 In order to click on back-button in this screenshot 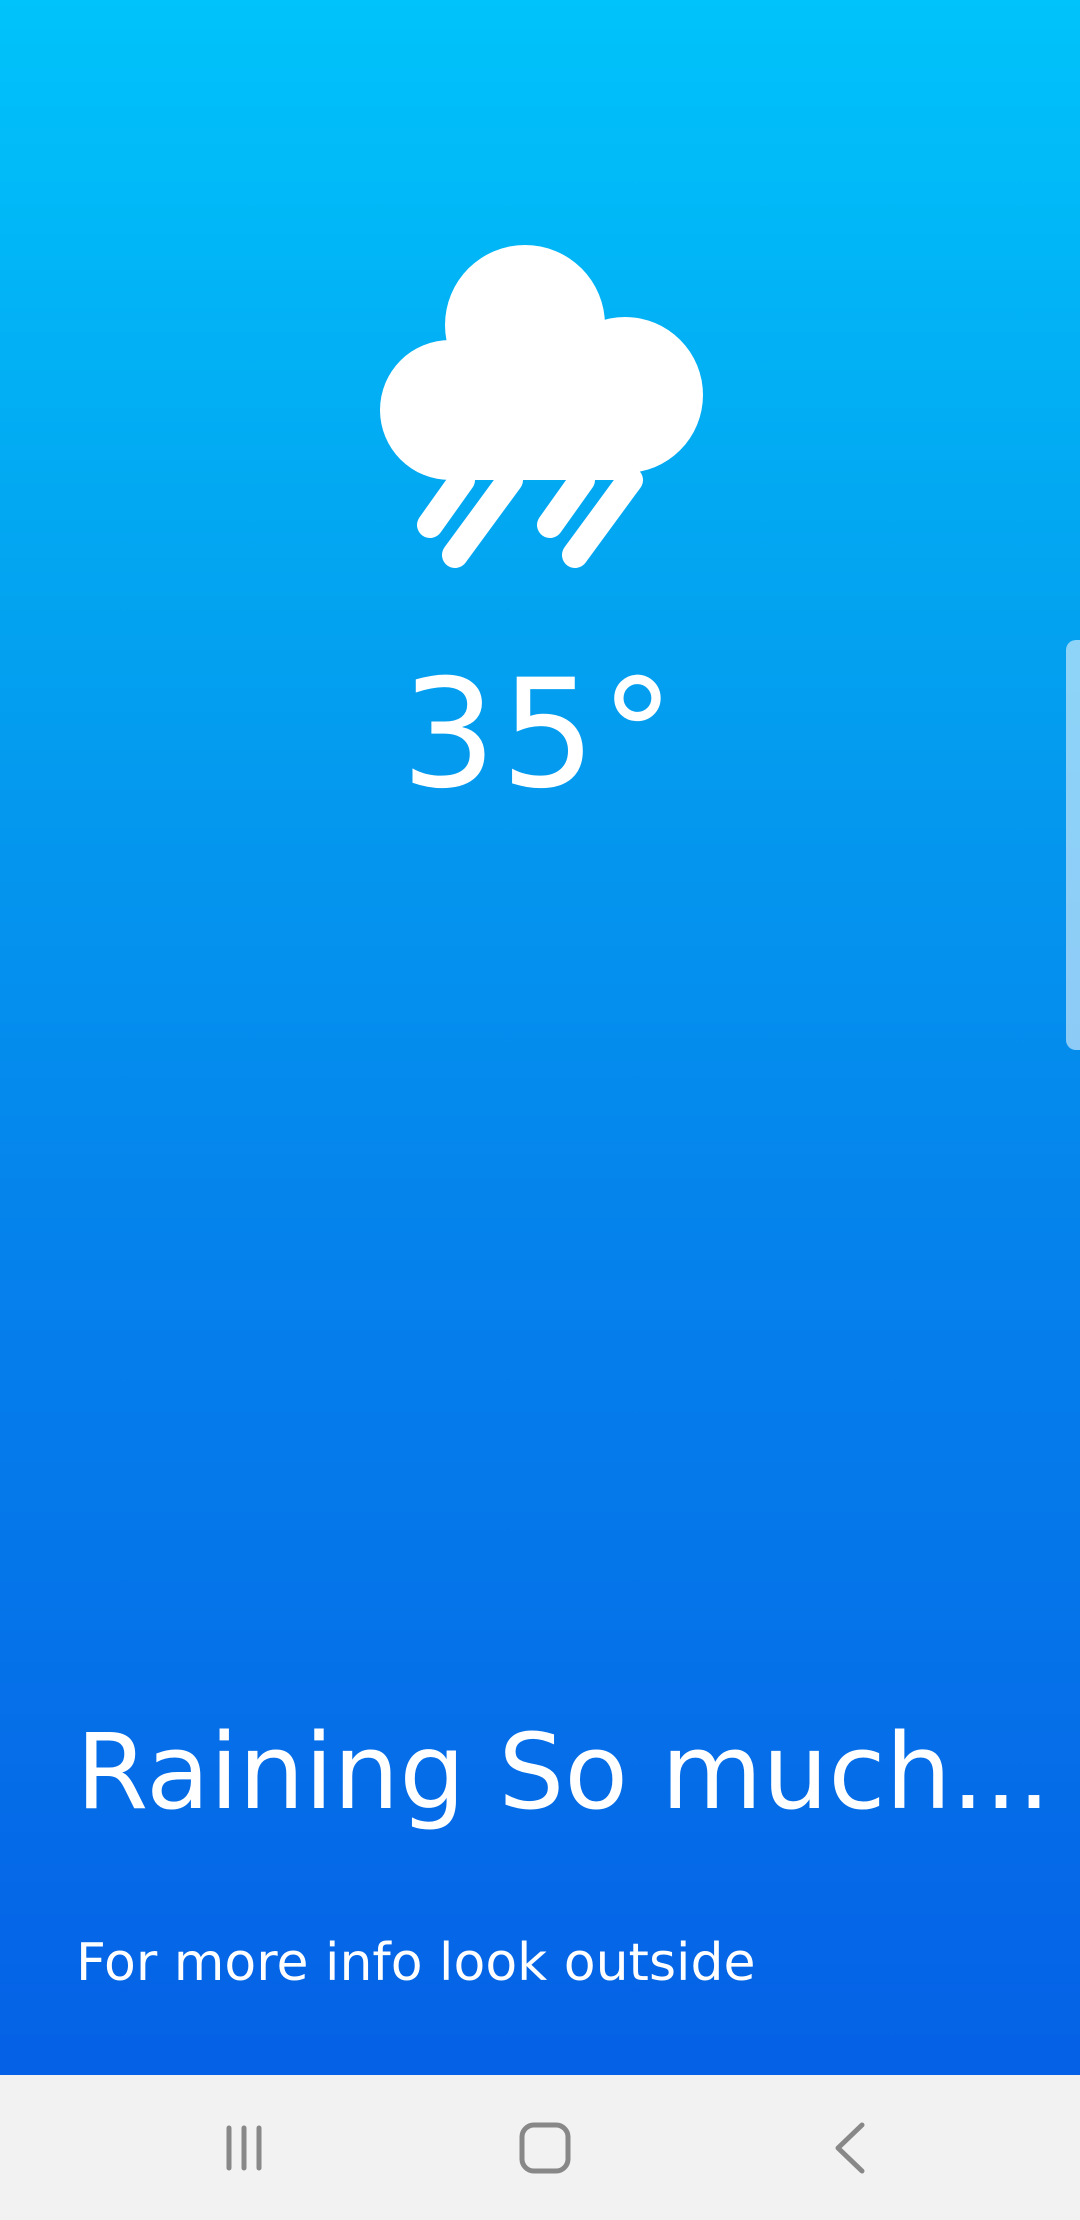, I will do `click(850, 2147)`.